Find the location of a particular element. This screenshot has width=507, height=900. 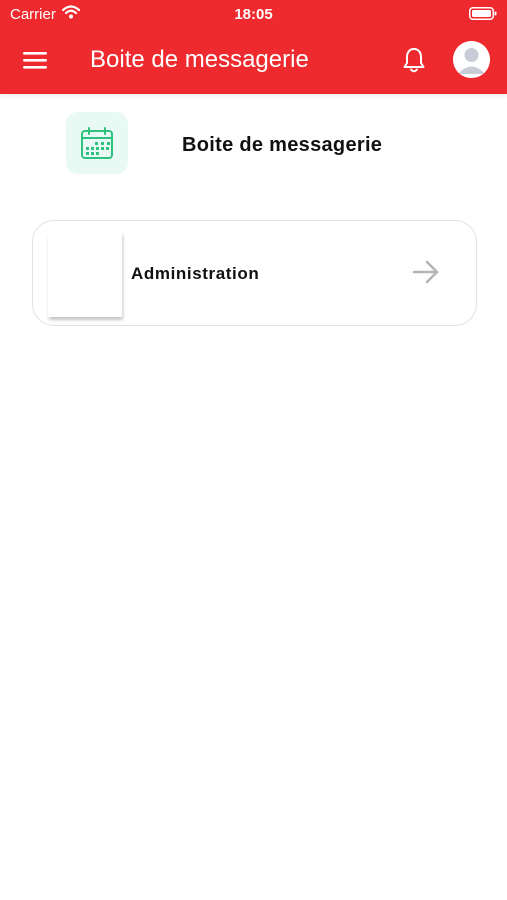

inbox-item-label: Administration is located at coordinates (195, 273).